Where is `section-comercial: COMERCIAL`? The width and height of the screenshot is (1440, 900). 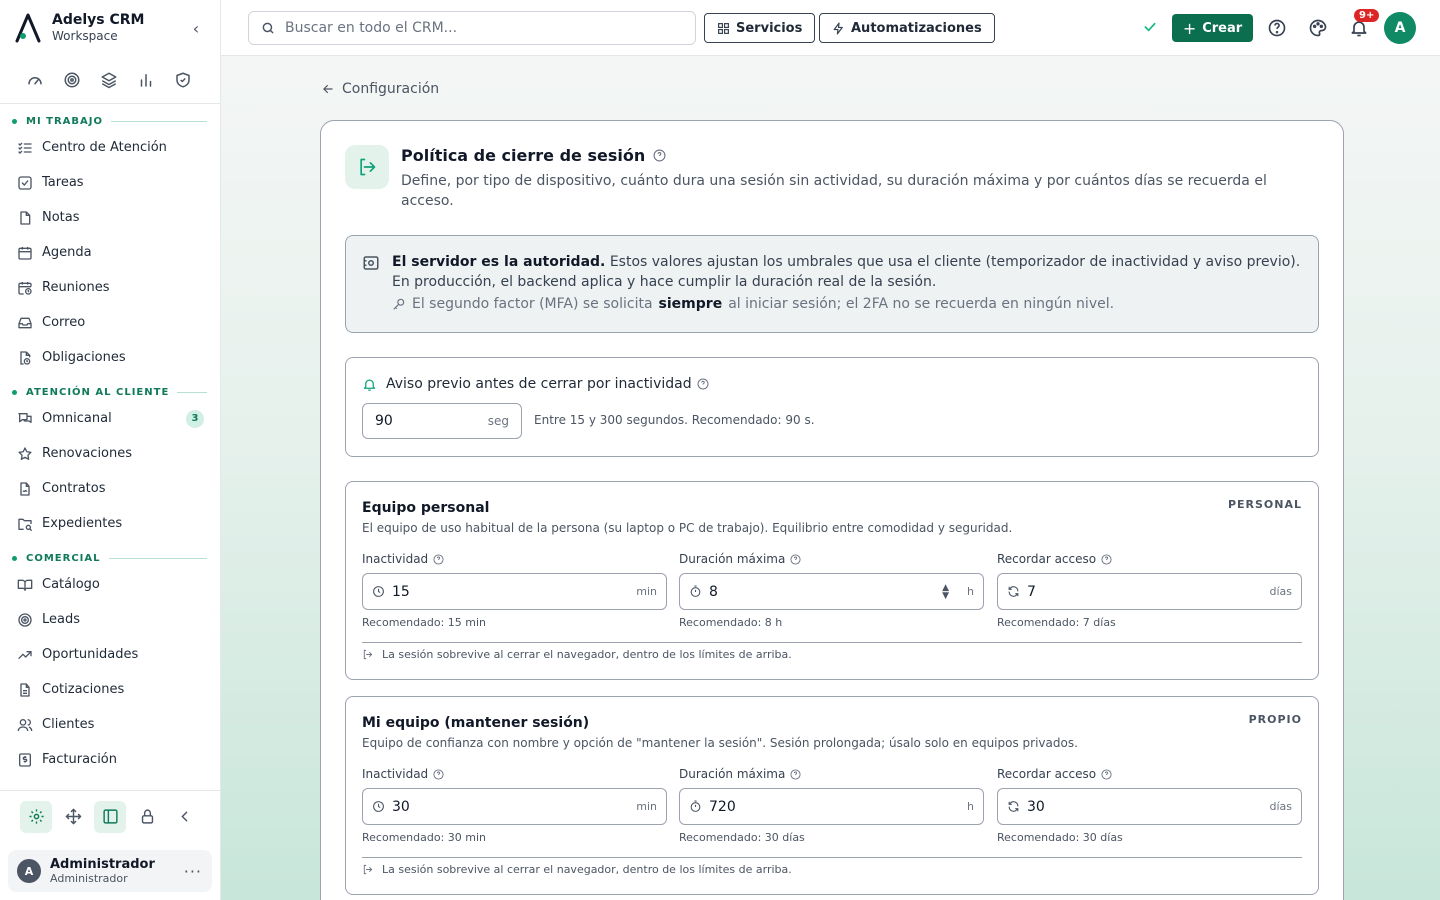 section-comercial: COMERCIAL is located at coordinates (110, 558).